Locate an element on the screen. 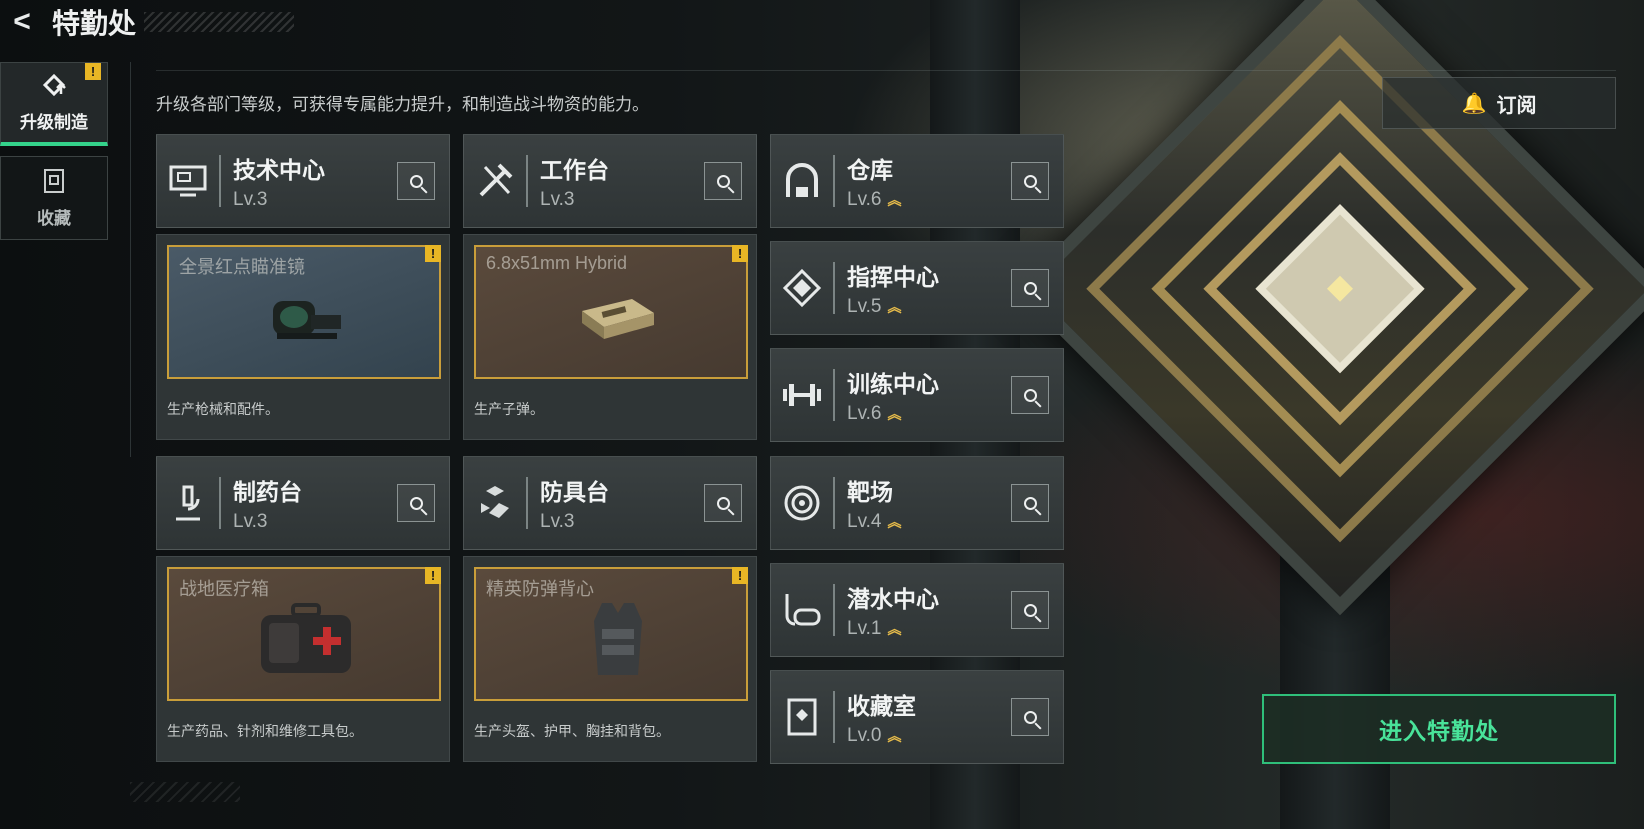 The height and width of the screenshot is (829, 1644). dept-card-armor: 防具台 Lv.3 is located at coordinates (610, 503).